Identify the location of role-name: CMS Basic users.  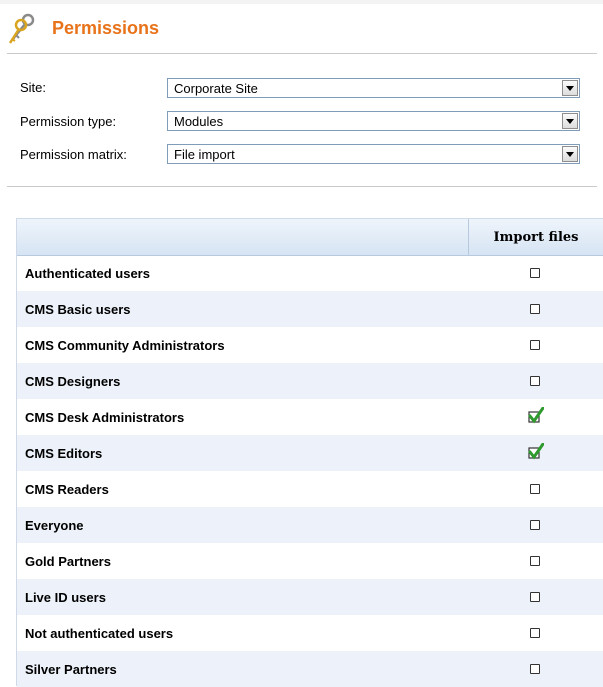
(78, 309).